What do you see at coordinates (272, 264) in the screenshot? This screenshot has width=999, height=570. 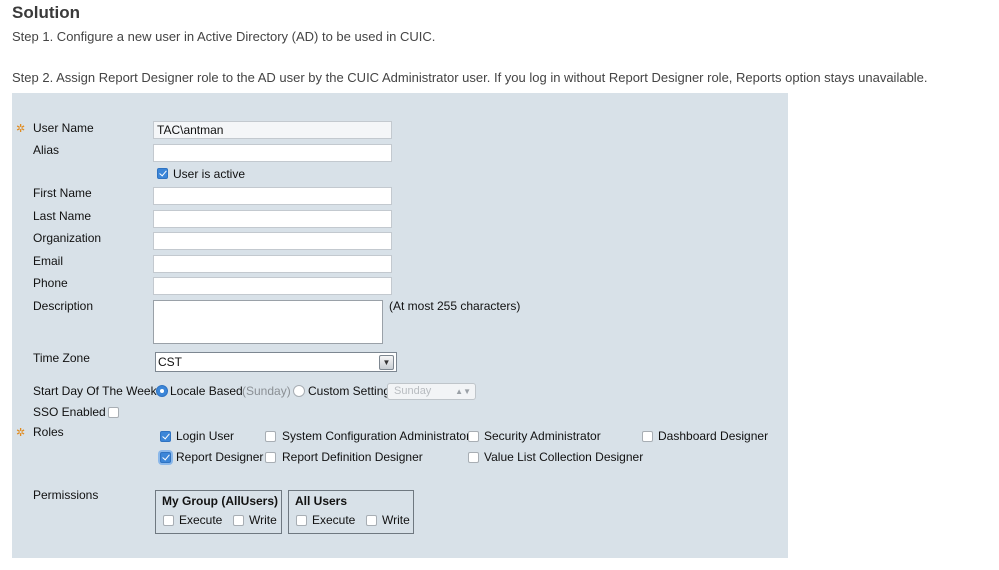 I see `email-field` at bounding box center [272, 264].